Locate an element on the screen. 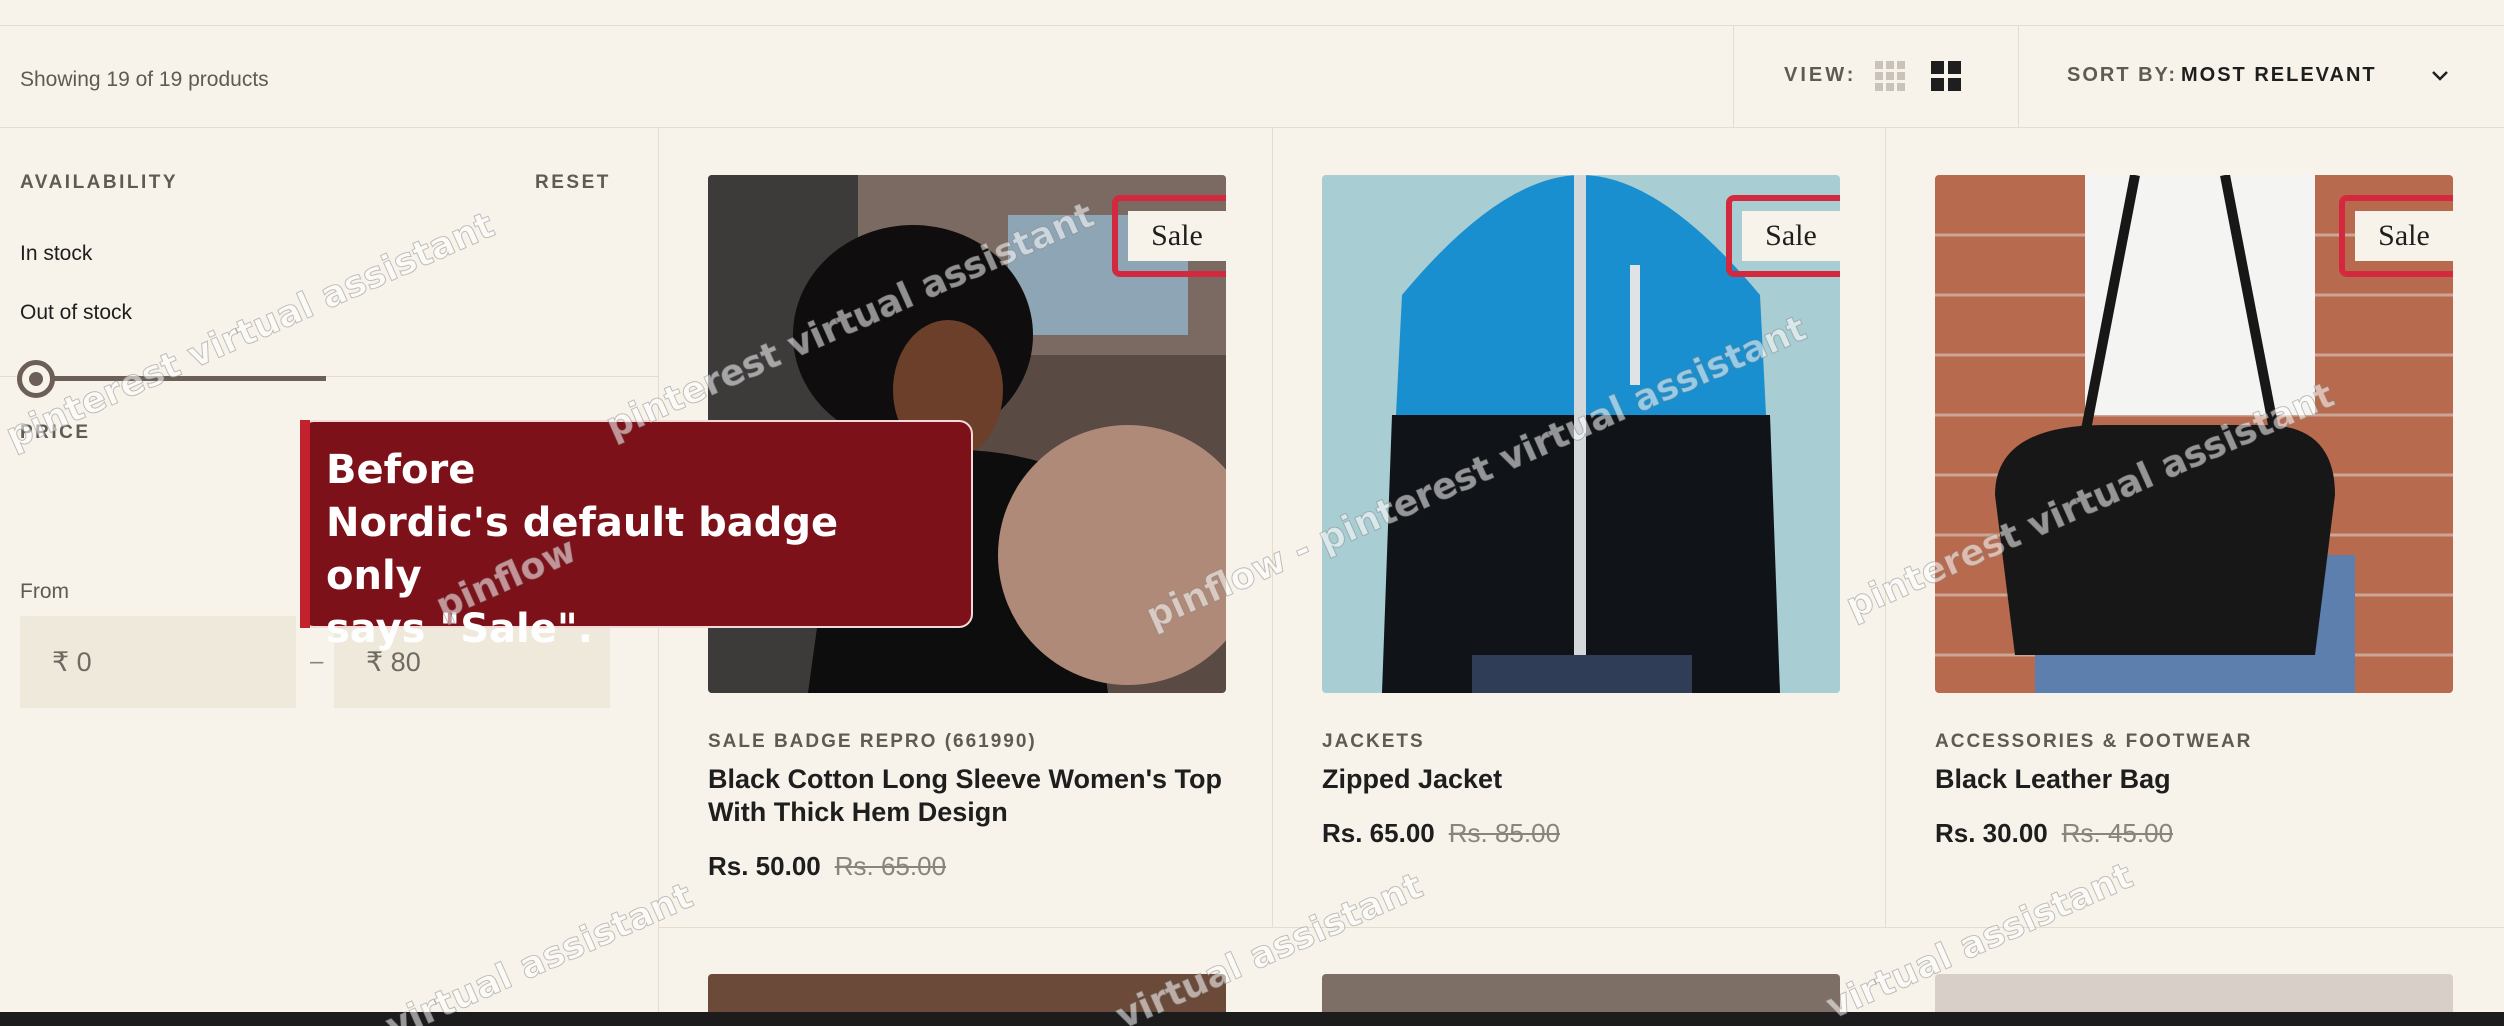 This screenshot has width=2504, height=1026. sale-price: Rs. 65.00 is located at coordinates (1378, 833).